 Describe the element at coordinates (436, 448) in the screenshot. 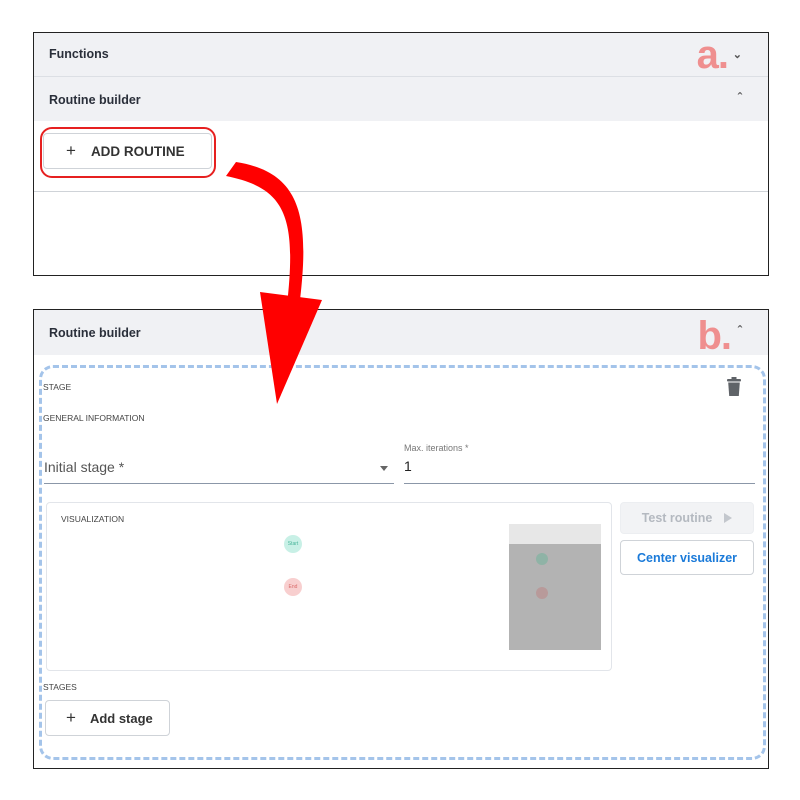

I see `max-iterations-label: Max. iterations *` at that location.